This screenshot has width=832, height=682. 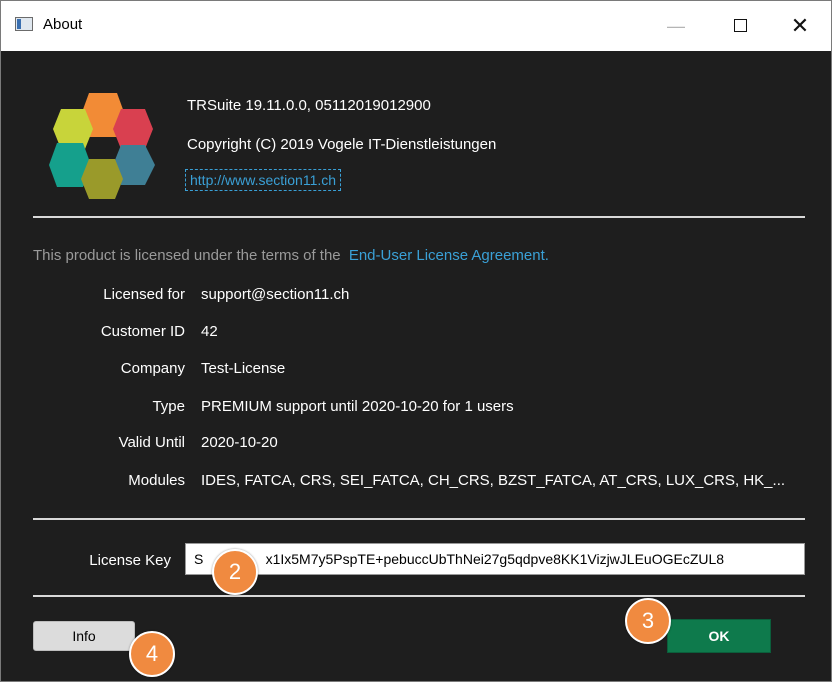 I want to click on app-icon, so click(x=24, y=24).